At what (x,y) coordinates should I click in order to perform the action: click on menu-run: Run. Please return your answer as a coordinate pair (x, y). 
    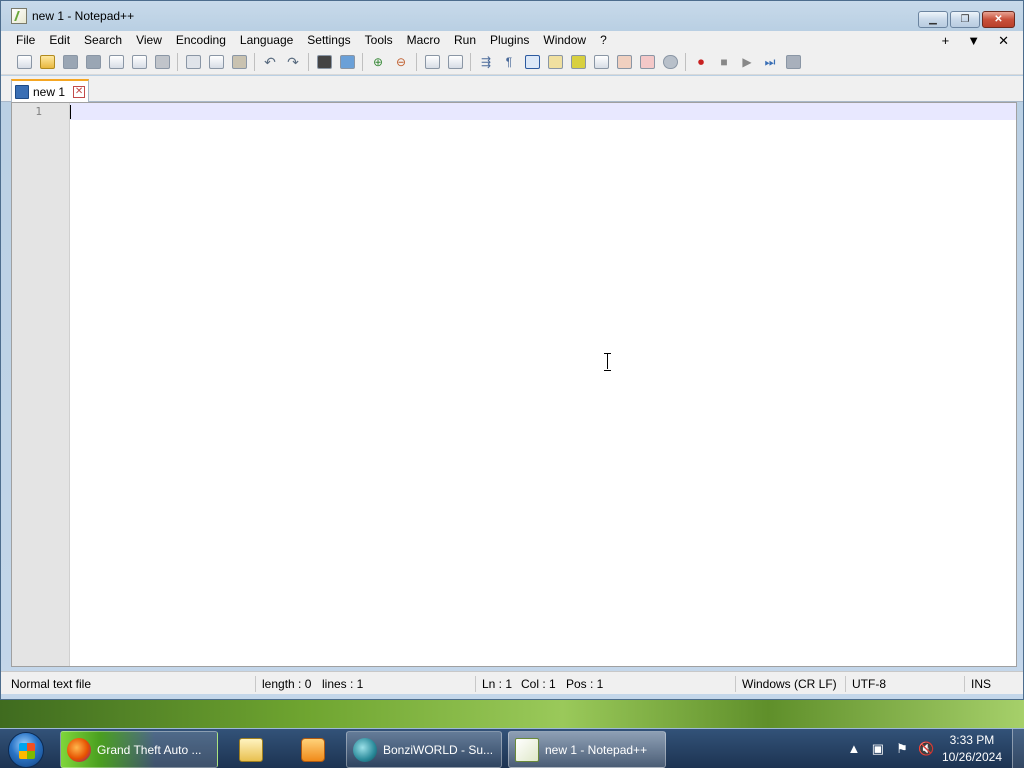
    Looking at the image, I should click on (465, 40).